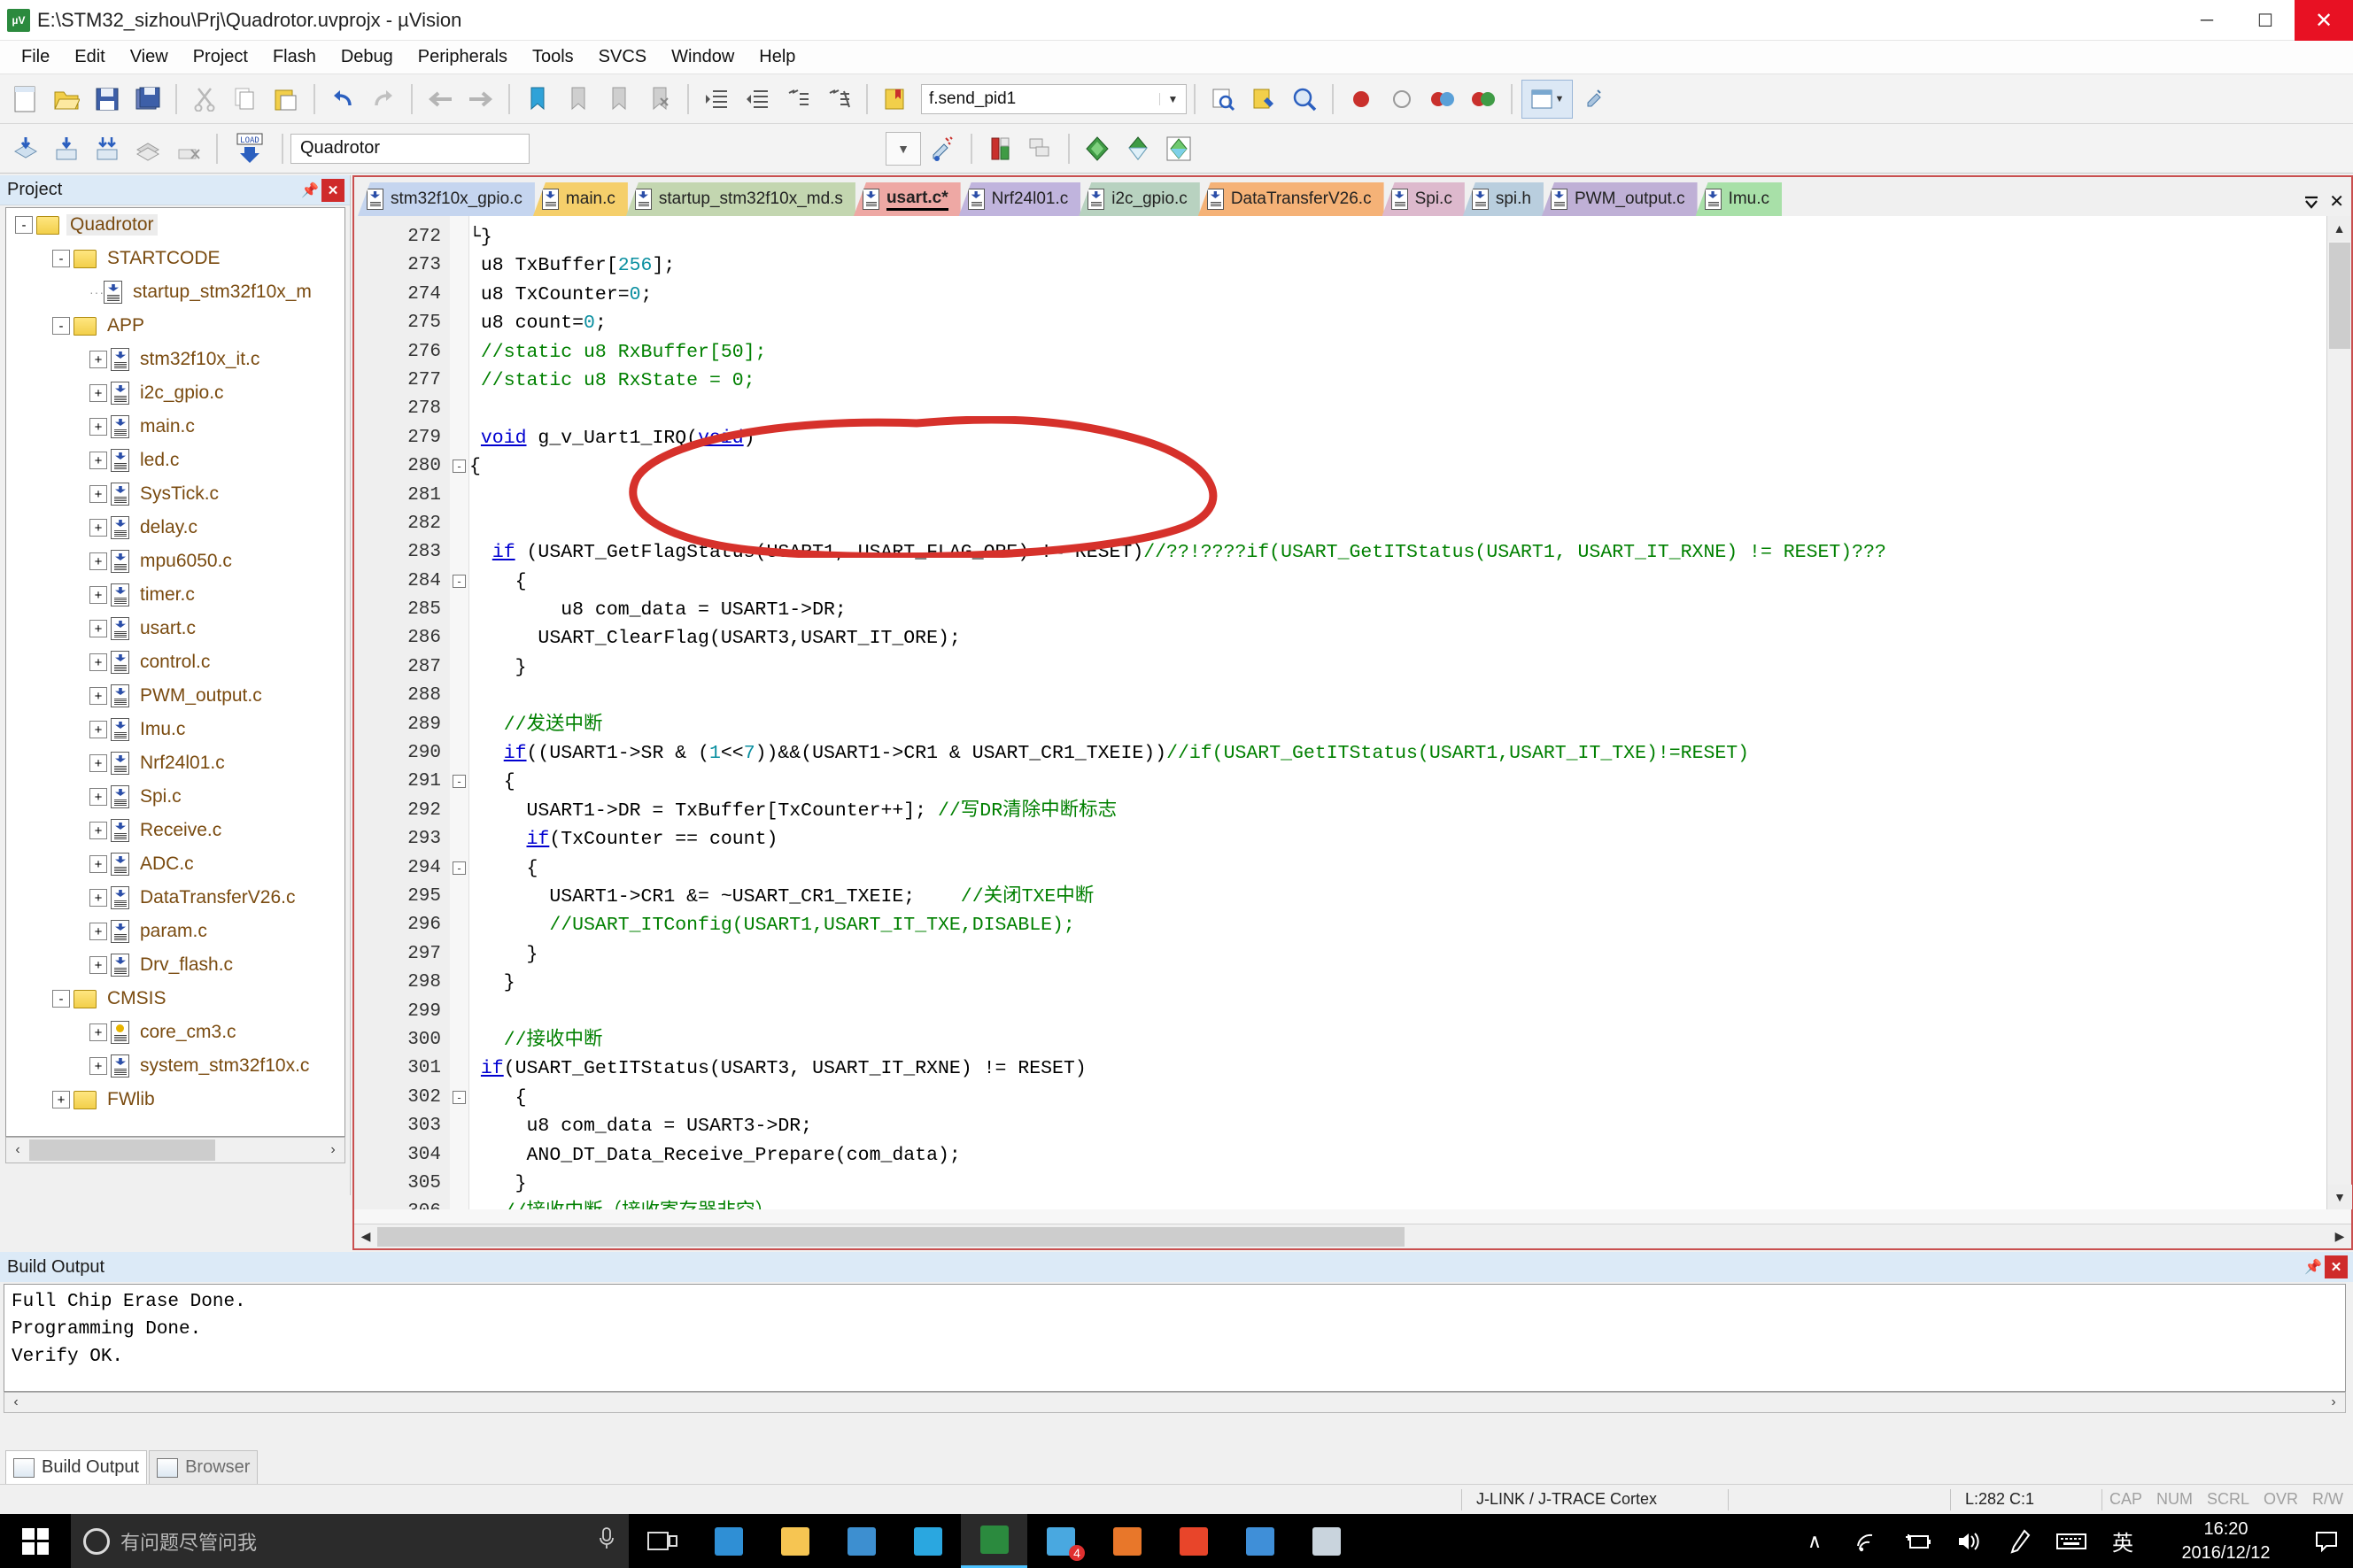  I want to click on code-line: void g_v_Uart1_IRQ(void), so click(1410, 438).